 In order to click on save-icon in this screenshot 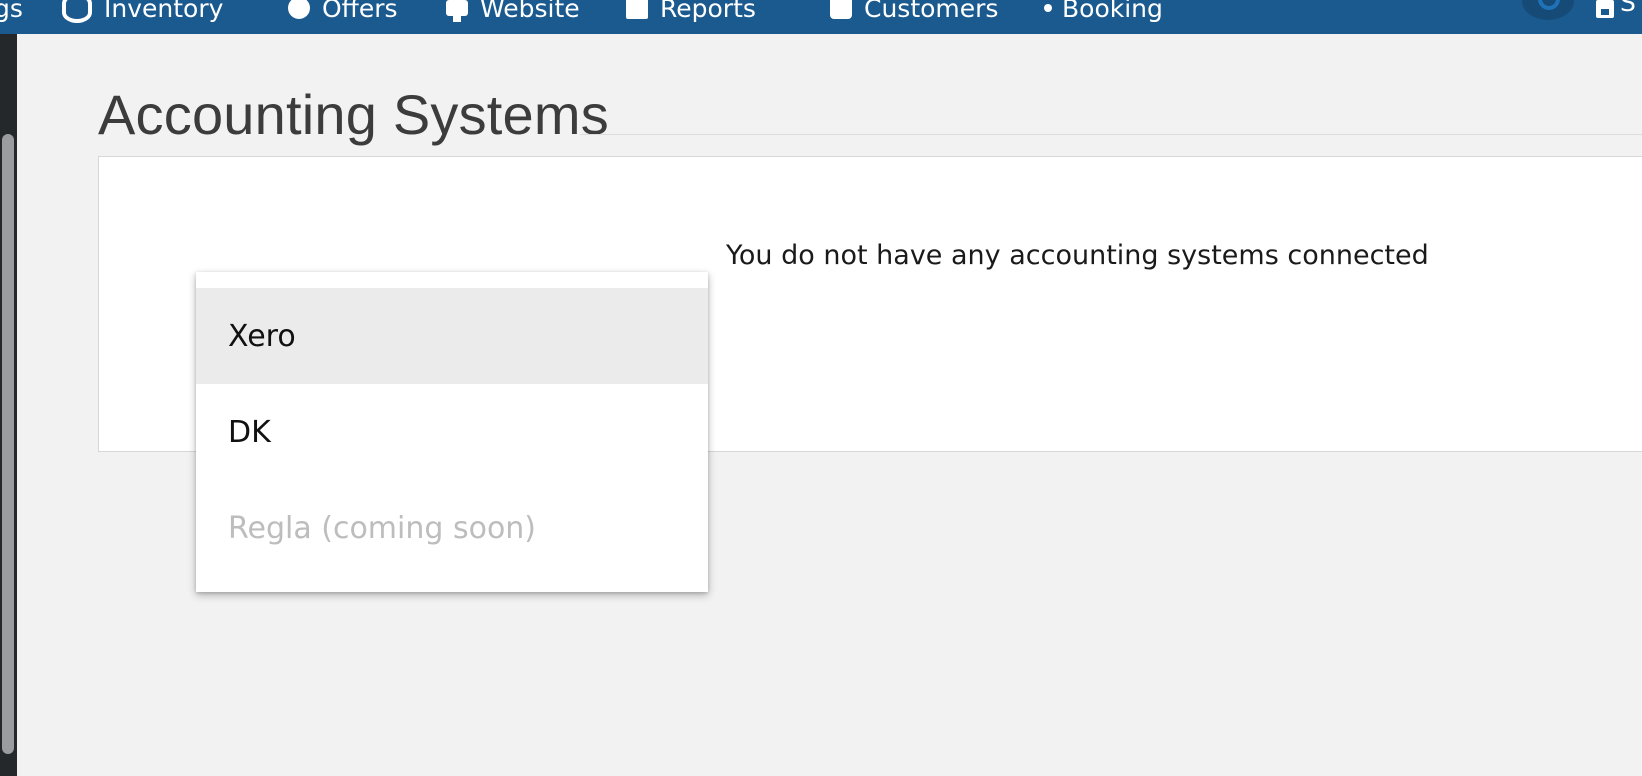, I will do `click(1605, 9)`.